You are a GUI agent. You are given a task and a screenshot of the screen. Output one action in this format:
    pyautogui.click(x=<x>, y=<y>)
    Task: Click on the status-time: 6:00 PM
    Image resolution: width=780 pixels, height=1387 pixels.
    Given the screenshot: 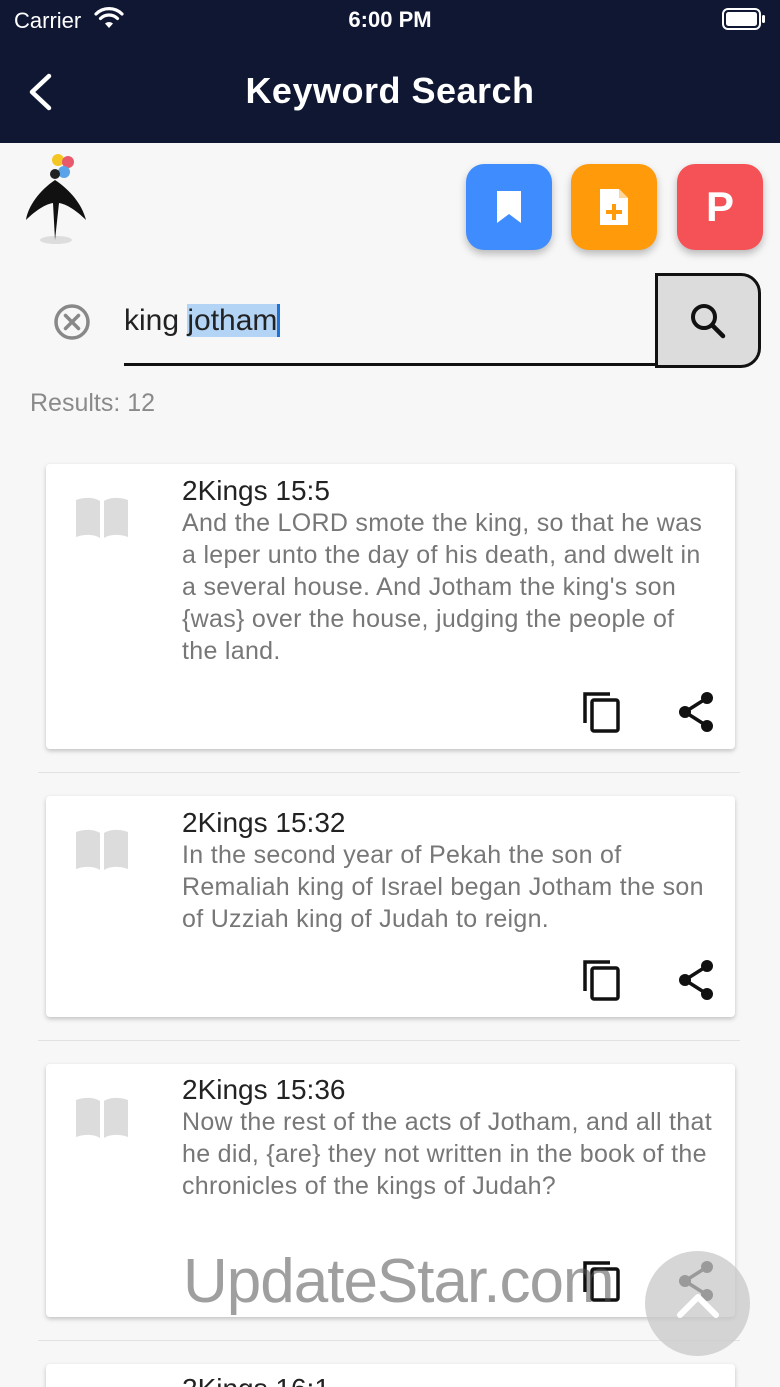 What is the action you would take?
    pyautogui.click(x=390, y=19)
    